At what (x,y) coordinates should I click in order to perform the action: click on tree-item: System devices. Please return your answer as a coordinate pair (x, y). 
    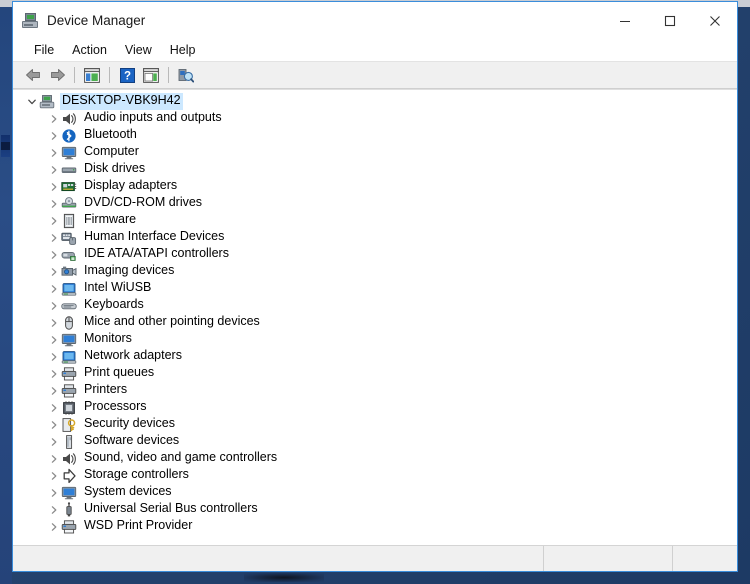
    Looking at the image, I should click on (375, 492).